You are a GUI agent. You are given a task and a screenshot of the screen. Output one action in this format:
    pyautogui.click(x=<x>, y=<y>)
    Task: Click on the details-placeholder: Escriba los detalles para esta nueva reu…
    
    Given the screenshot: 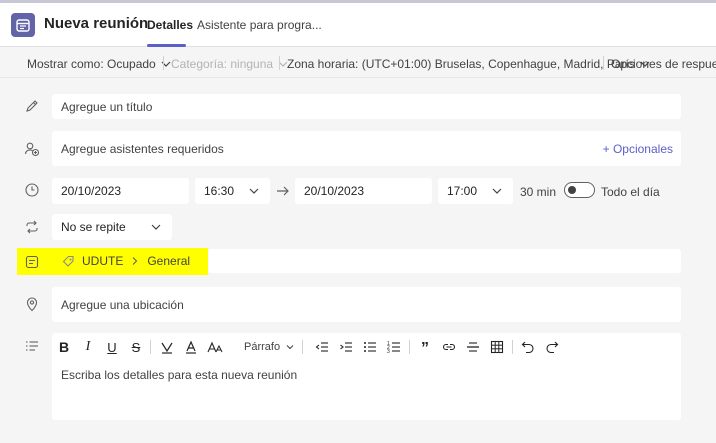 What is the action you would take?
    pyautogui.click(x=179, y=375)
    